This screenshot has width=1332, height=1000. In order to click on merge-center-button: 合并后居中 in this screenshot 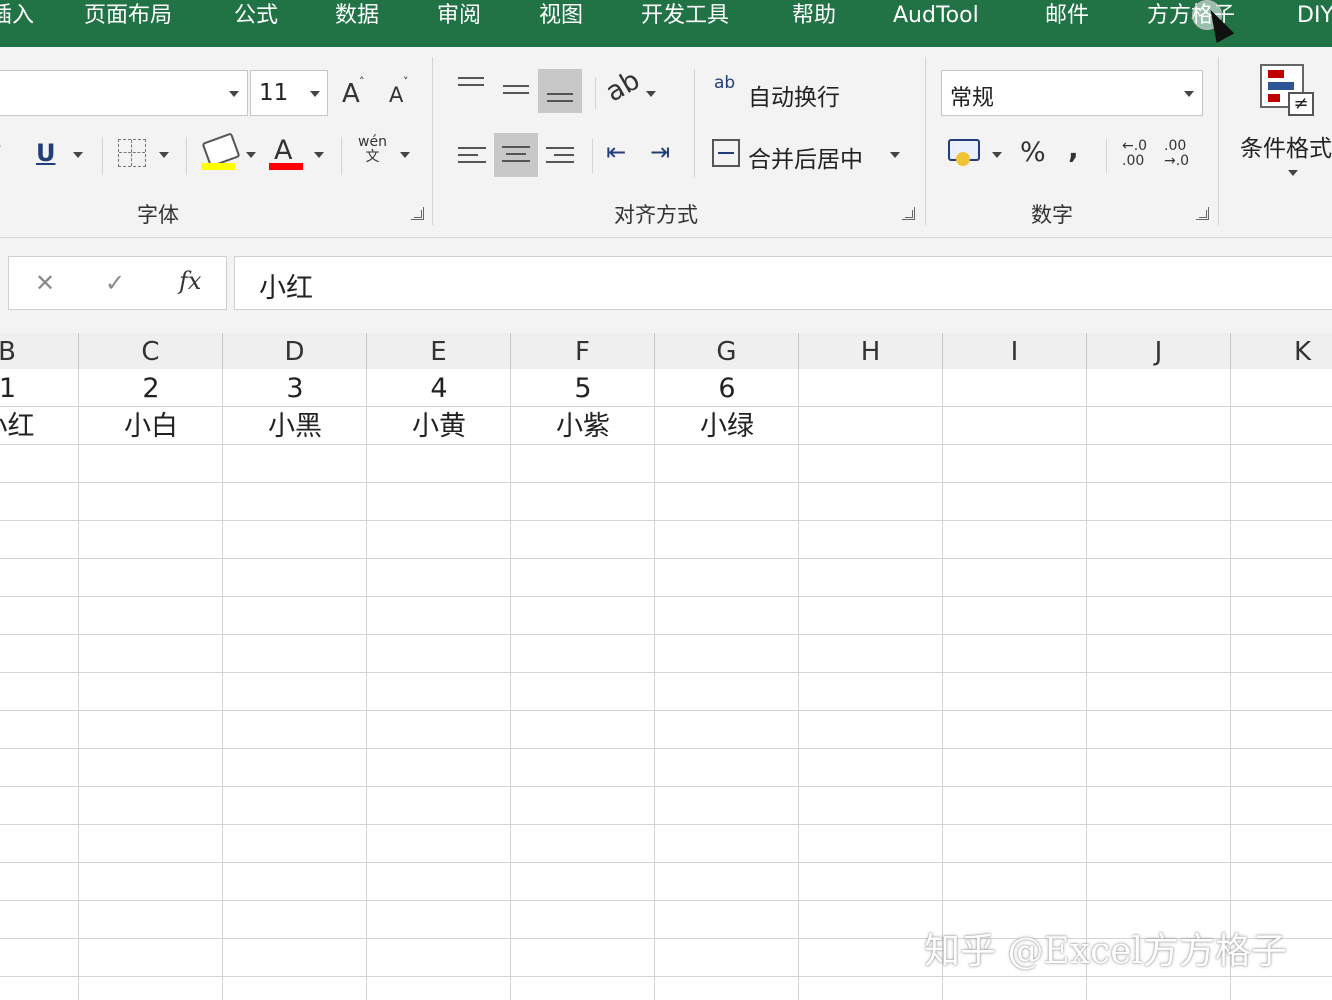, I will do `click(805, 157)`.